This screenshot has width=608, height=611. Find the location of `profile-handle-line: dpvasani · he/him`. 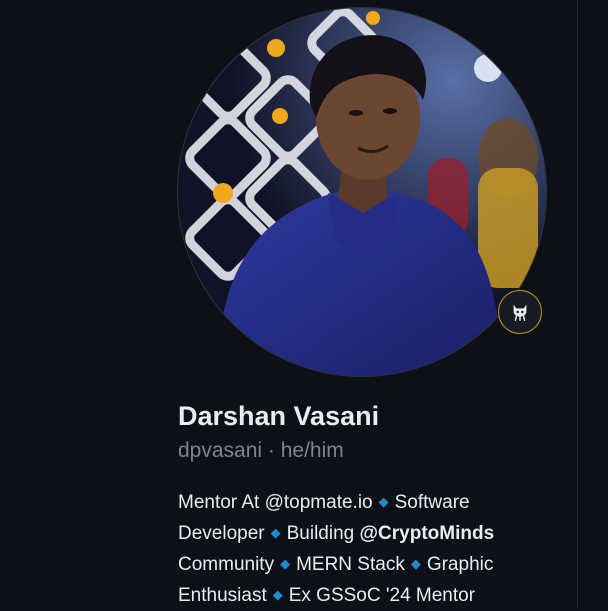

profile-handle-line: dpvasani · he/him is located at coordinates (261, 451).